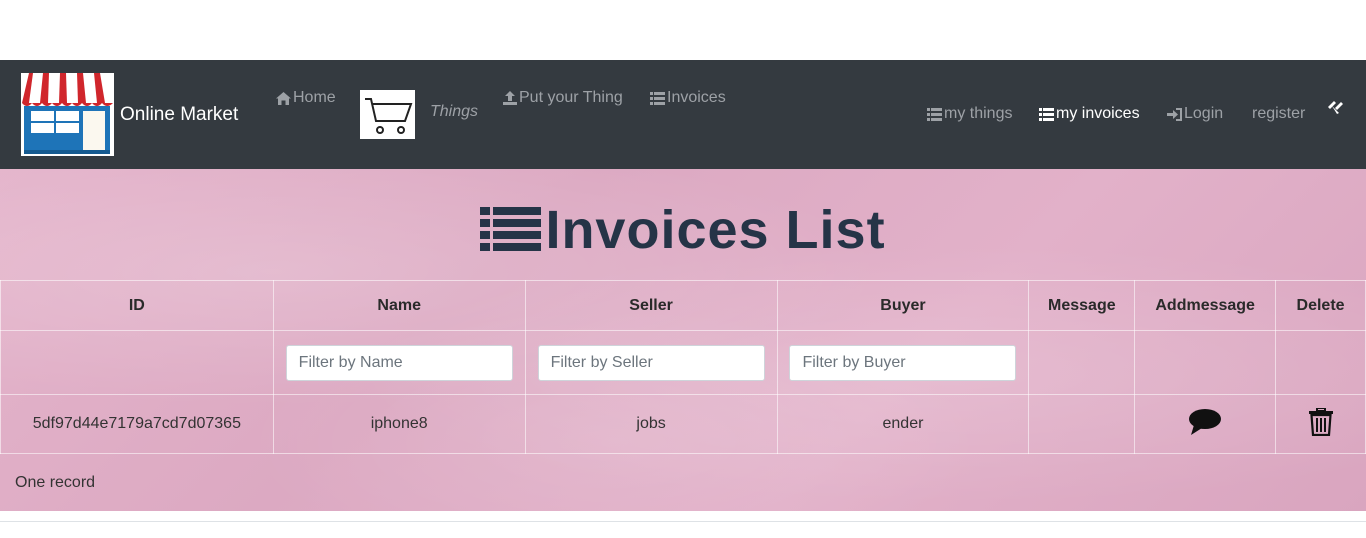 The width and height of the screenshot is (1366, 538). I want to click on nav-my-things: my things, so click(969, 114).